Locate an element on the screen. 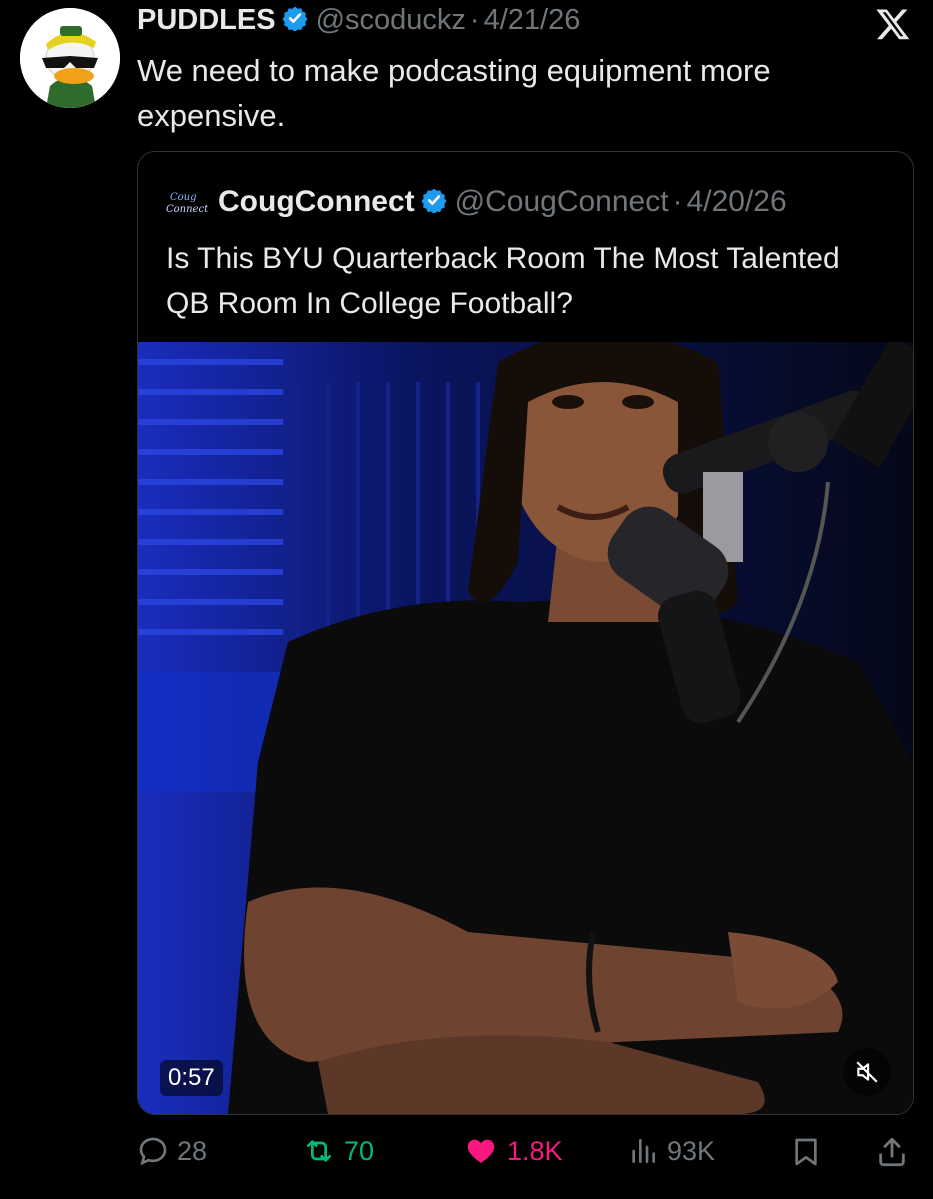  repost-count: 70 is located at coordinates (359, 1150).